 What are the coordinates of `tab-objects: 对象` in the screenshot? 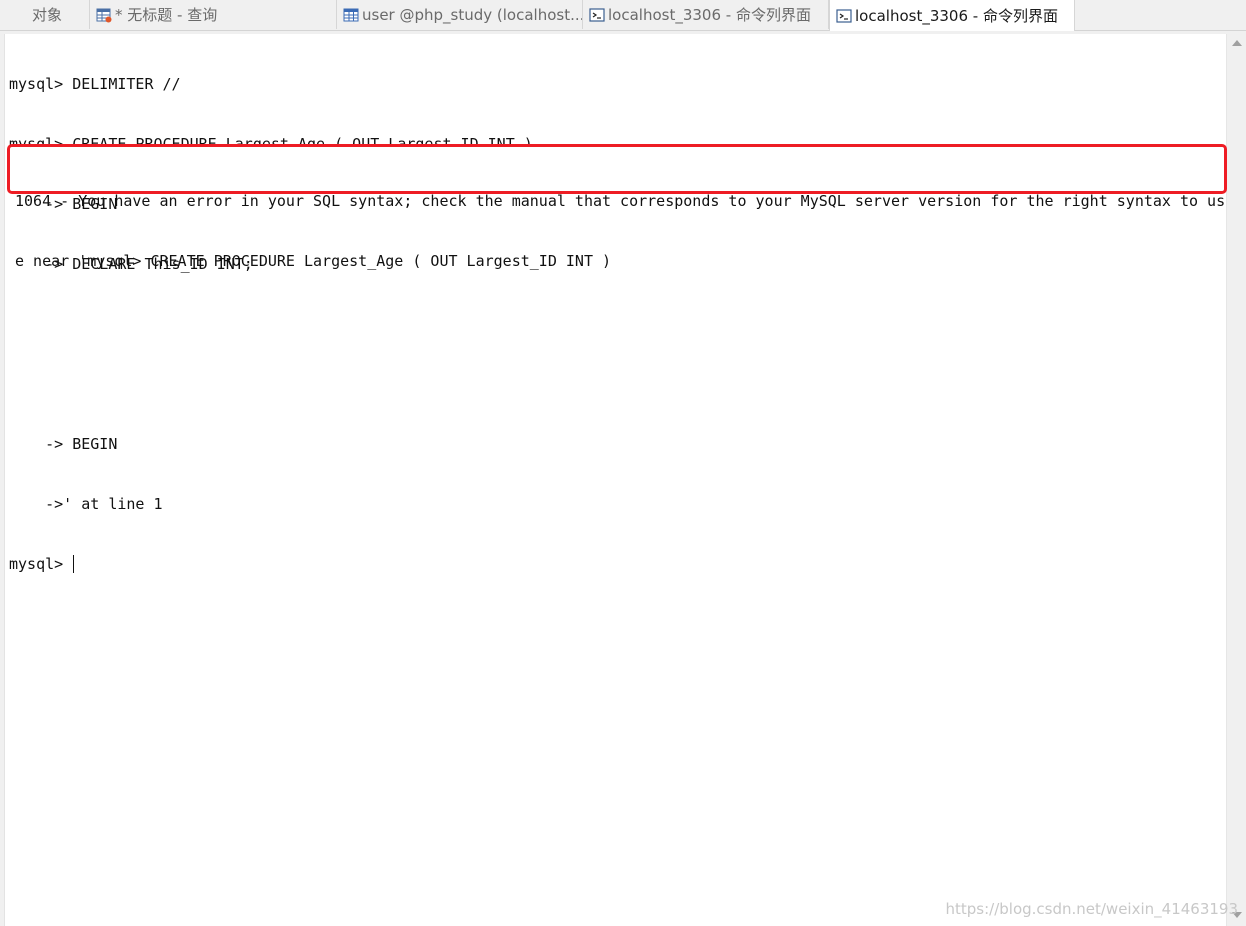 It's located at (45, 14).